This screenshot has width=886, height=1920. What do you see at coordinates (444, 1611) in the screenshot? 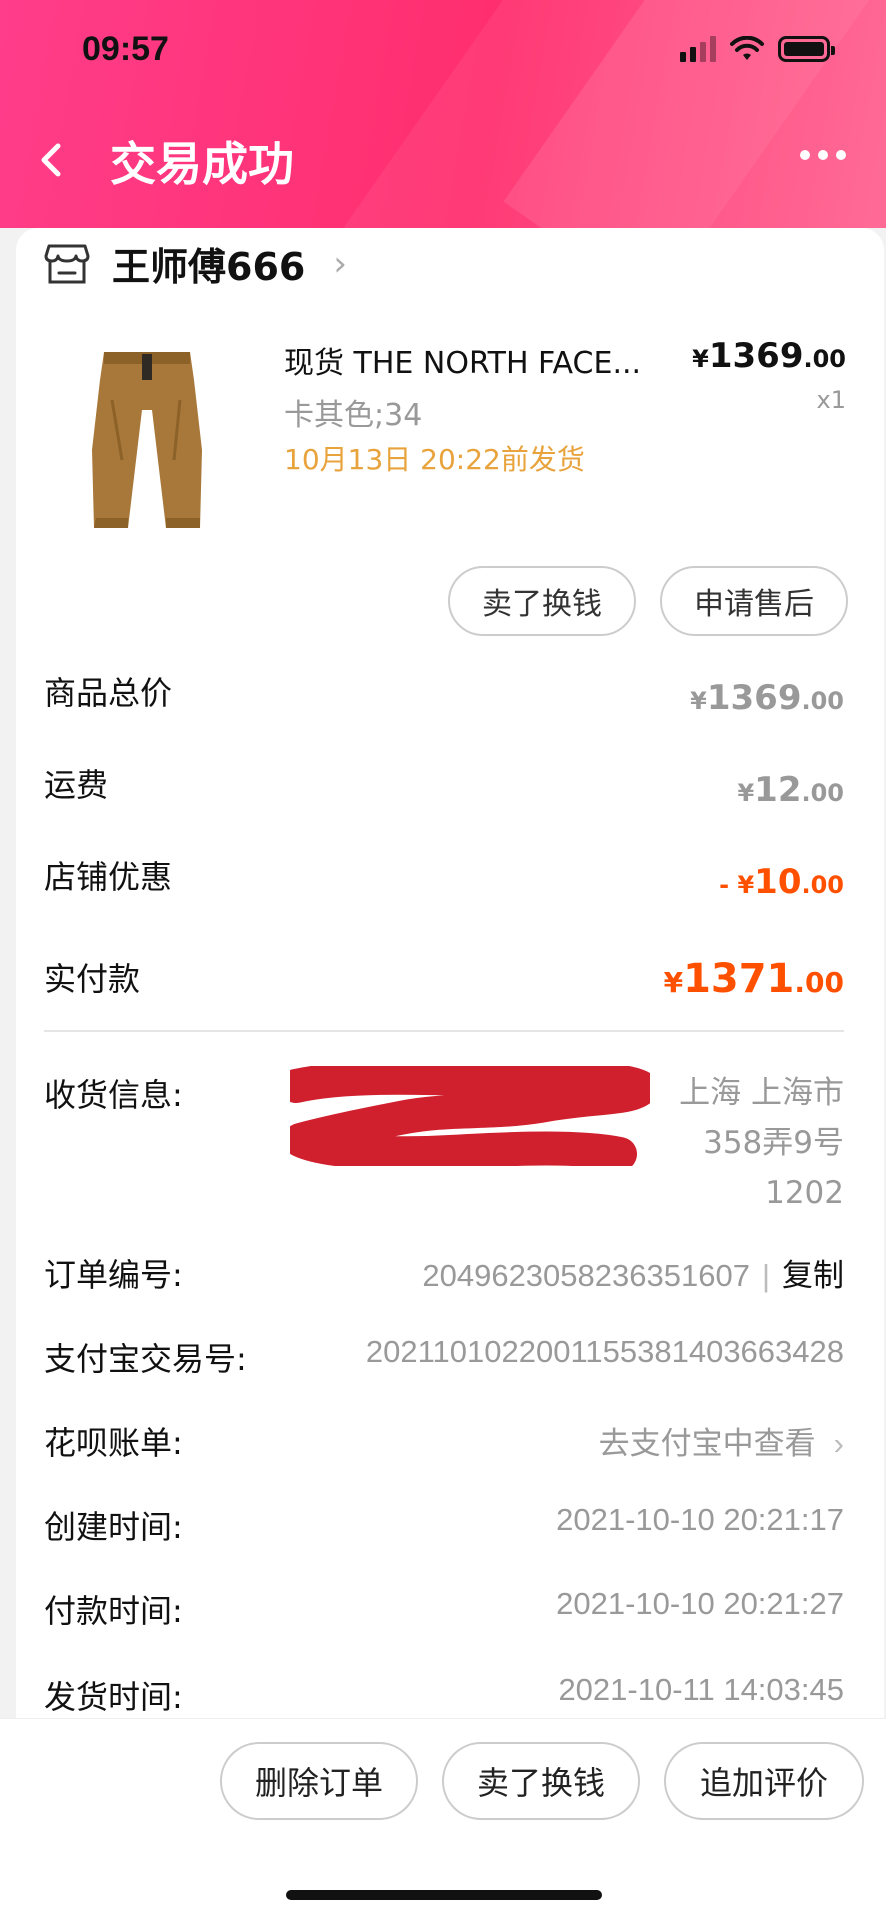
I see `paid-time-row: 付款时间: 2021-10-10 20:21:27` at bounding box center [444, 1611].